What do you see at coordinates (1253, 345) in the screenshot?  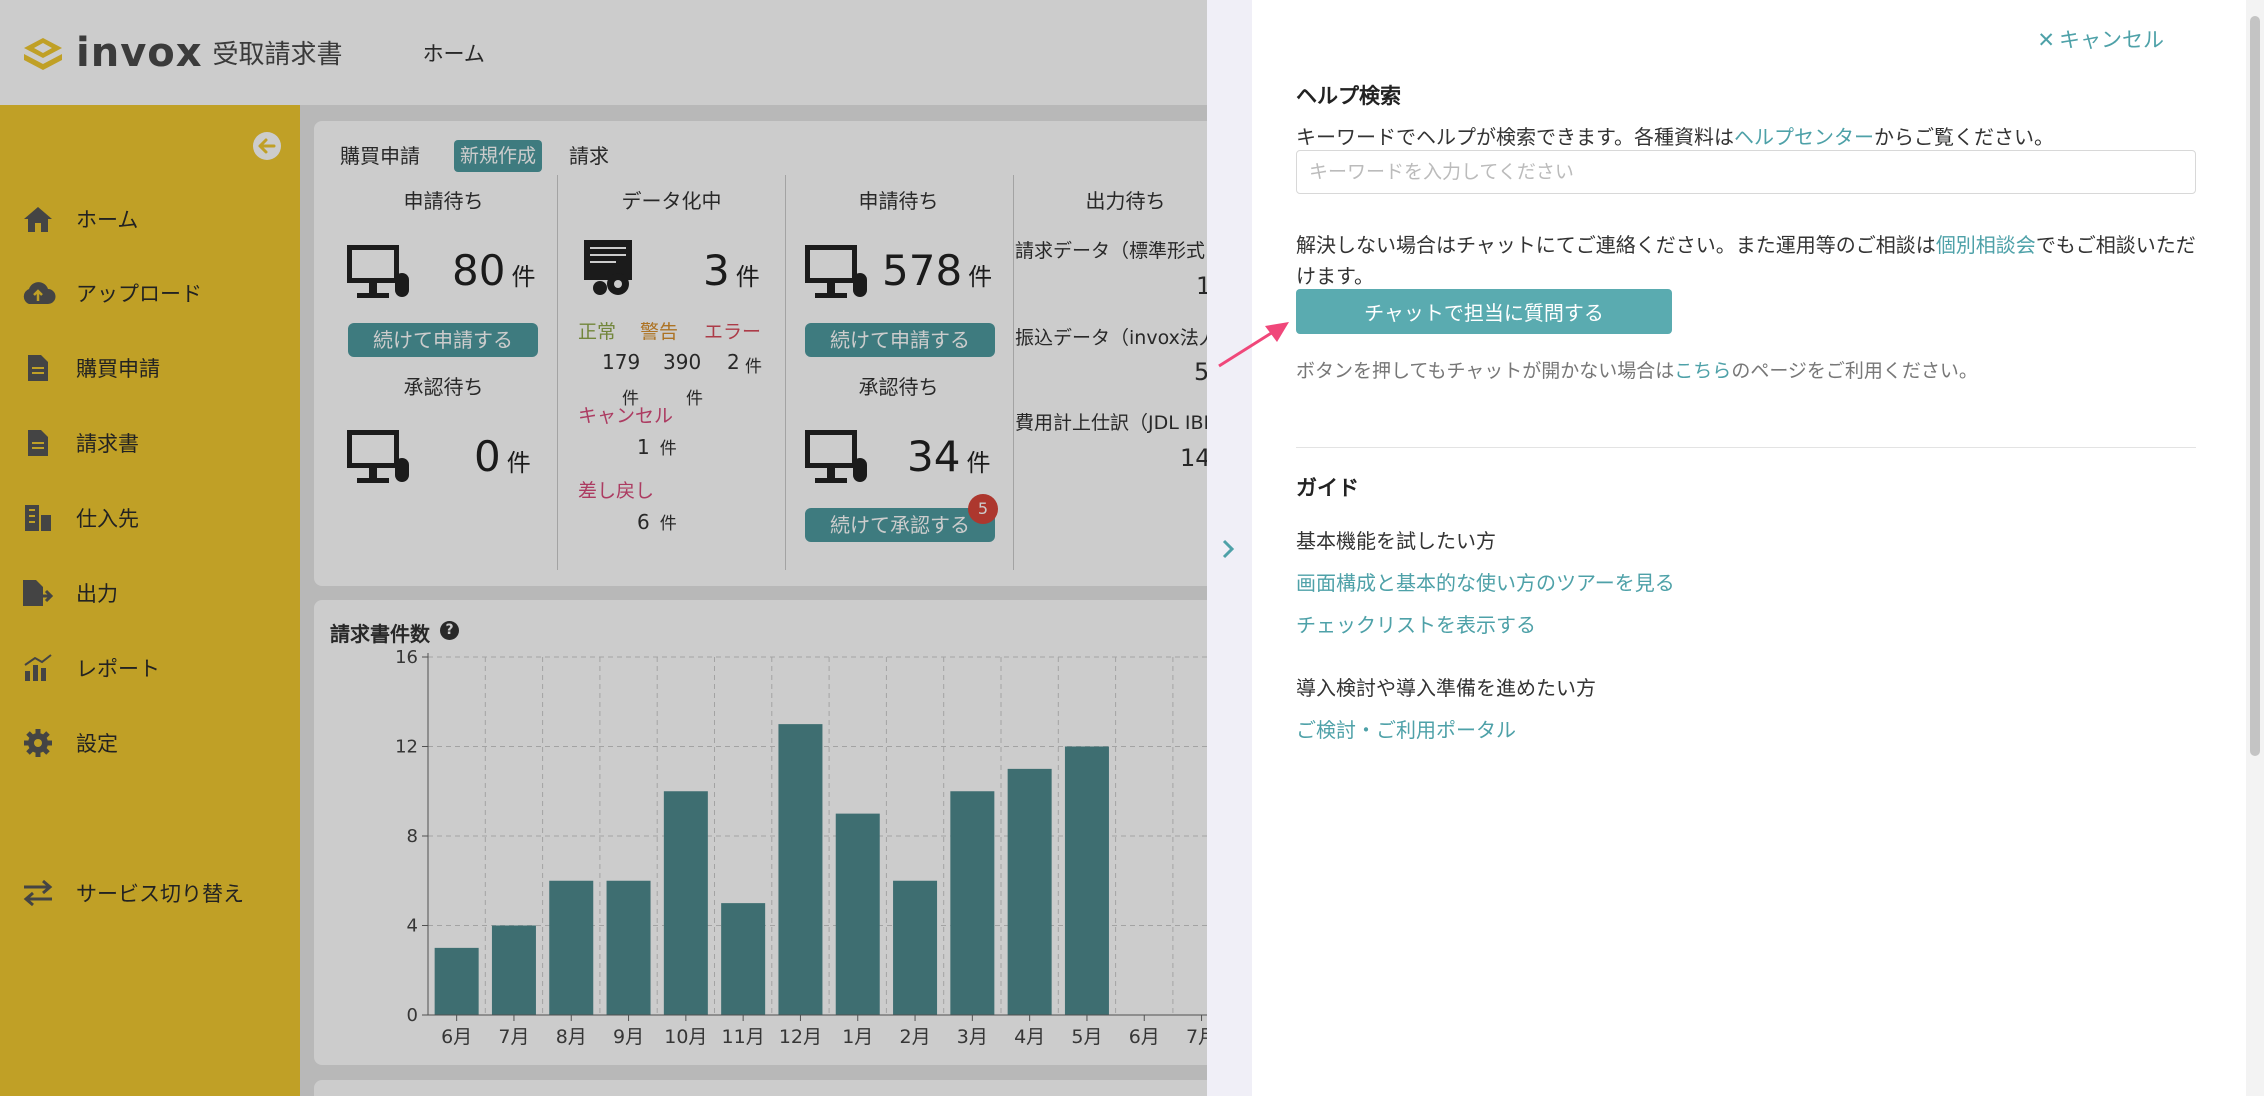 I see `pointer-arrow-icon` at bounding box center [1253, 345].